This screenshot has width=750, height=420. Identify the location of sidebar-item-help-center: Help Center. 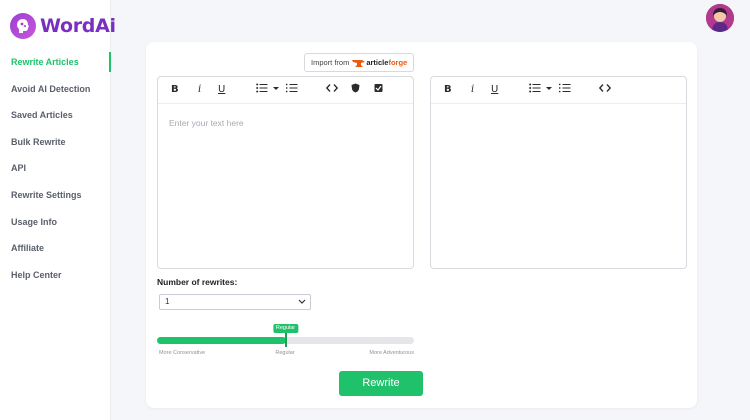
(55, 275).